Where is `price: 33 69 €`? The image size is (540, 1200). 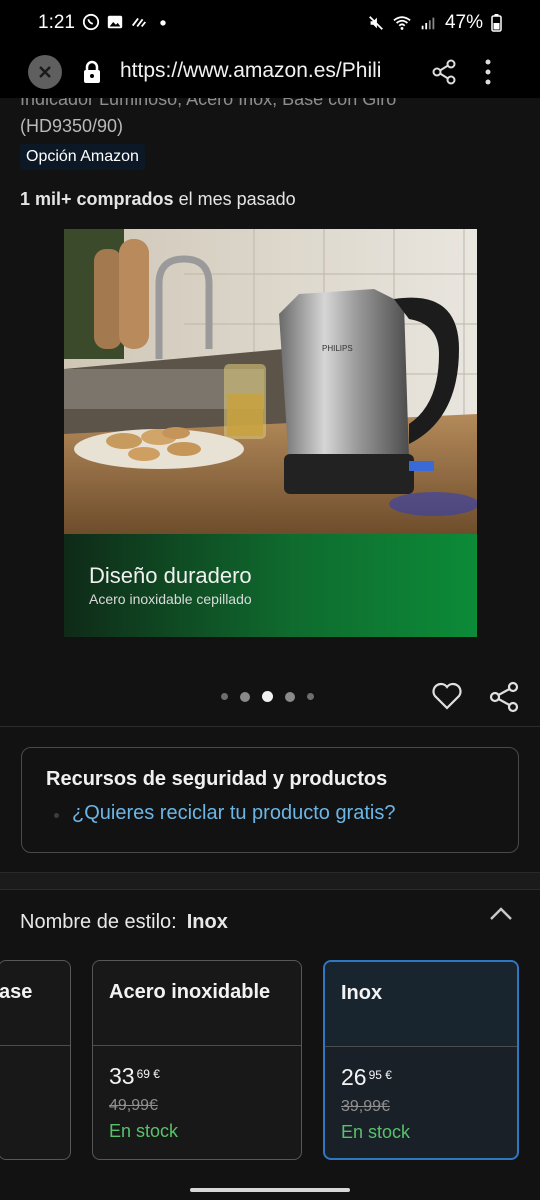
price: 33 69 € is located at coordinates (134, 1076).